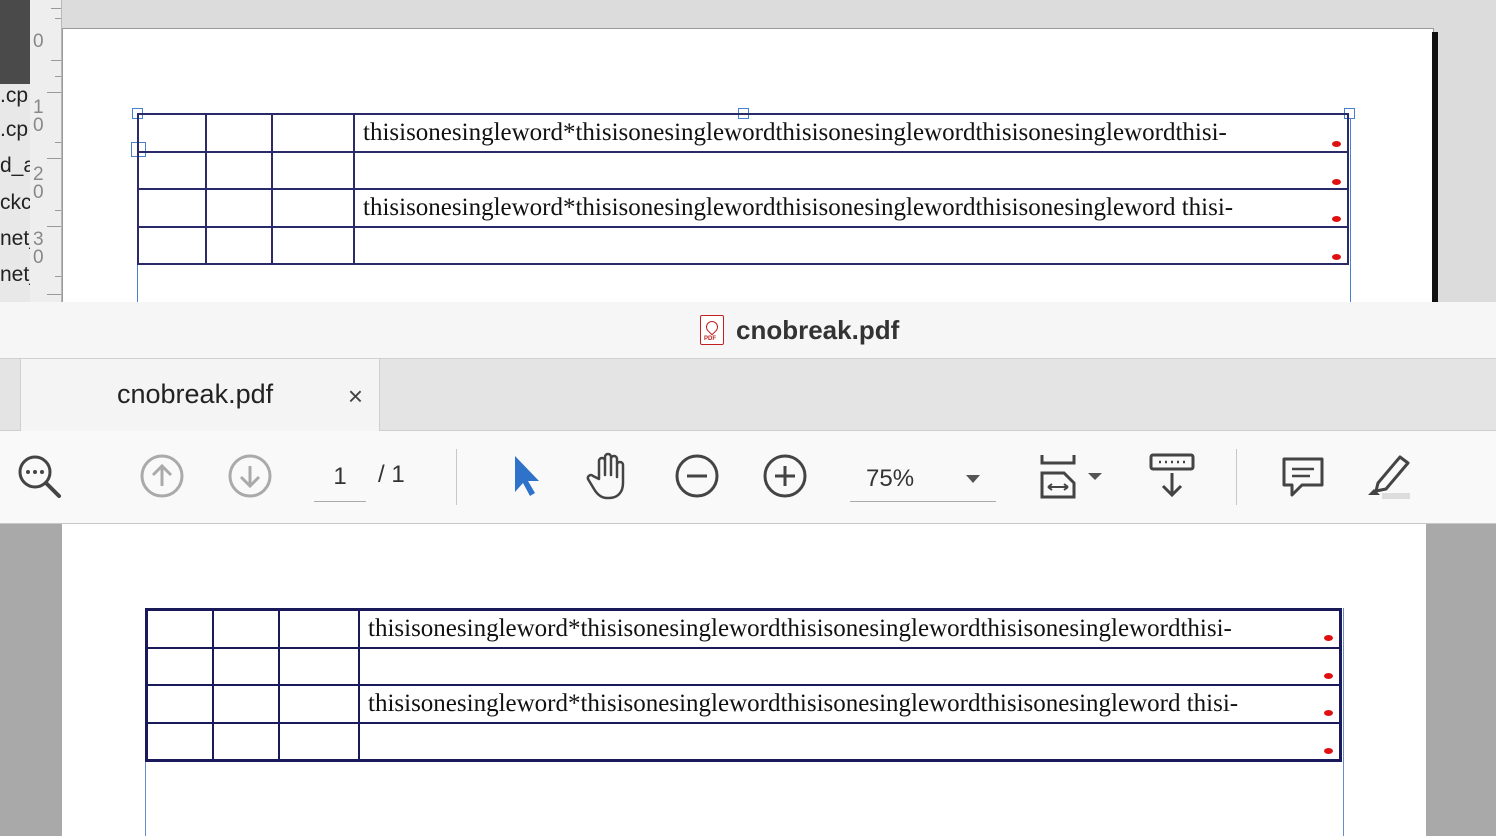 Image resolution: width=1496 pixels, height=836 pixels. Describe the element at coordinates (250, 476) in the screenshot. I see `next-page-icon` at that location.